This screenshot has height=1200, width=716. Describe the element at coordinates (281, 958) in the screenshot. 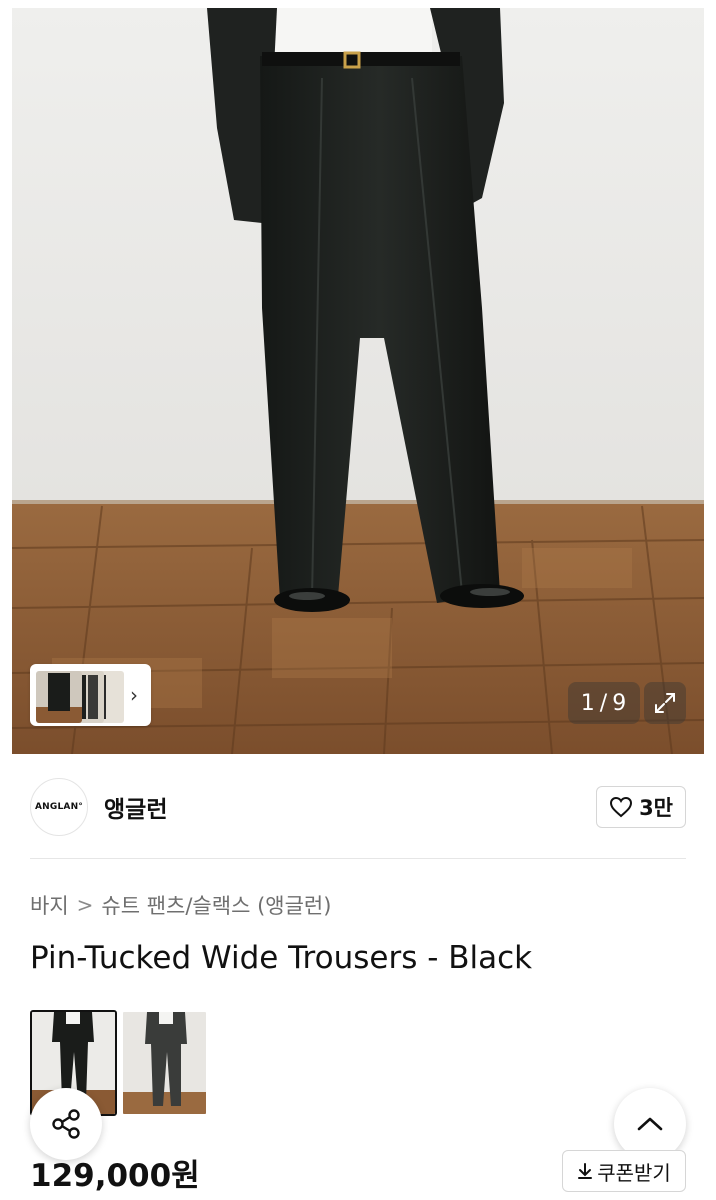

I see `product-title: Pin-Tucked Wide Trousers - Black` at that location.